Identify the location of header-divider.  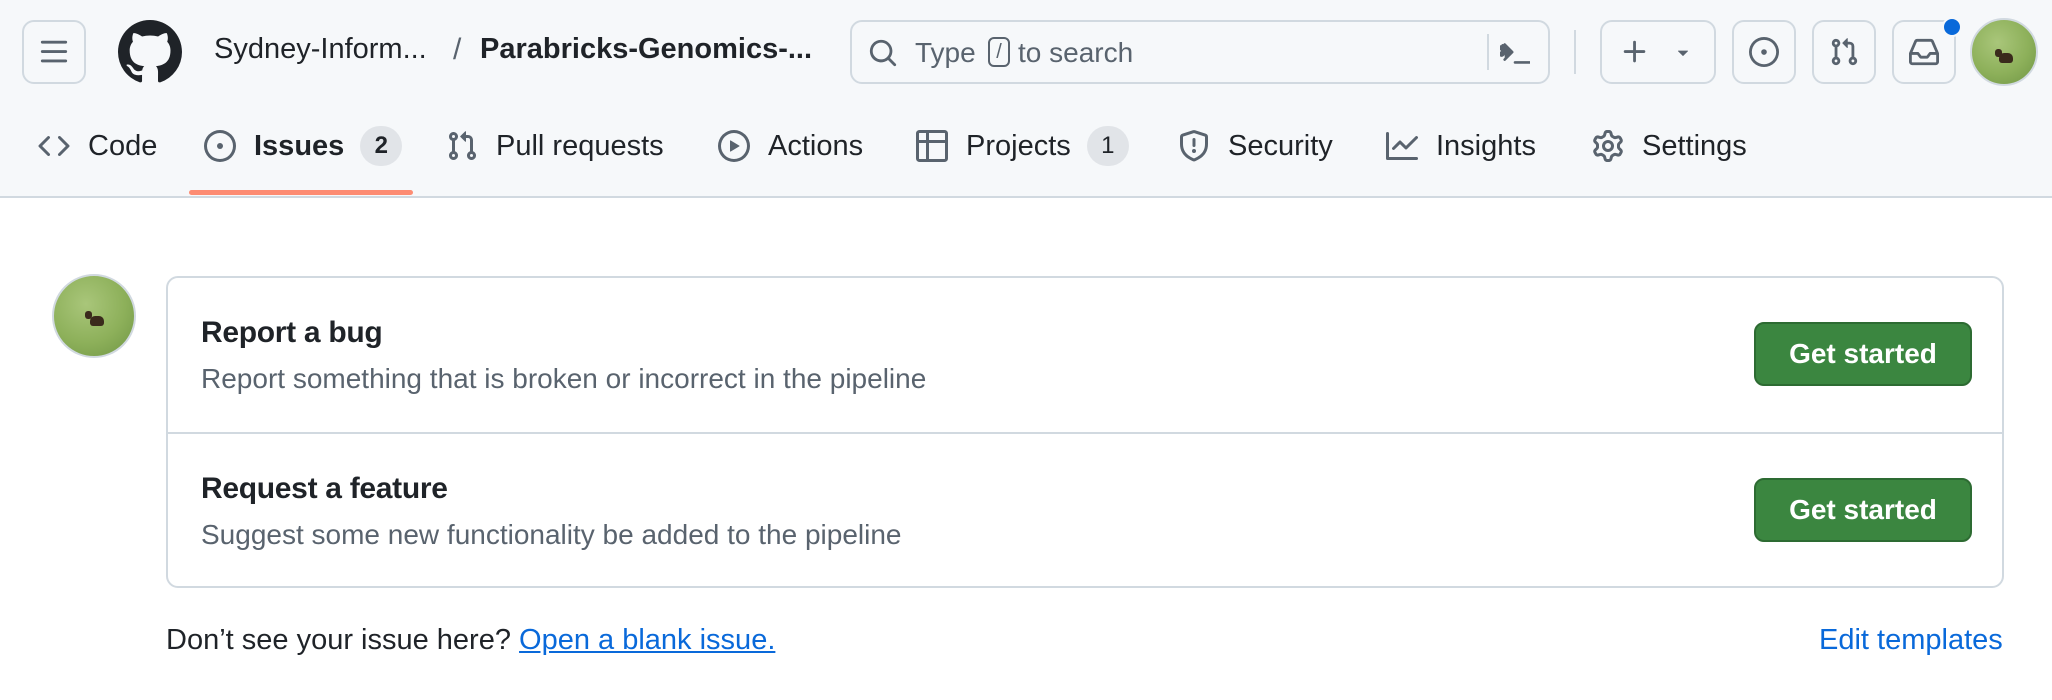
(1575, 52).